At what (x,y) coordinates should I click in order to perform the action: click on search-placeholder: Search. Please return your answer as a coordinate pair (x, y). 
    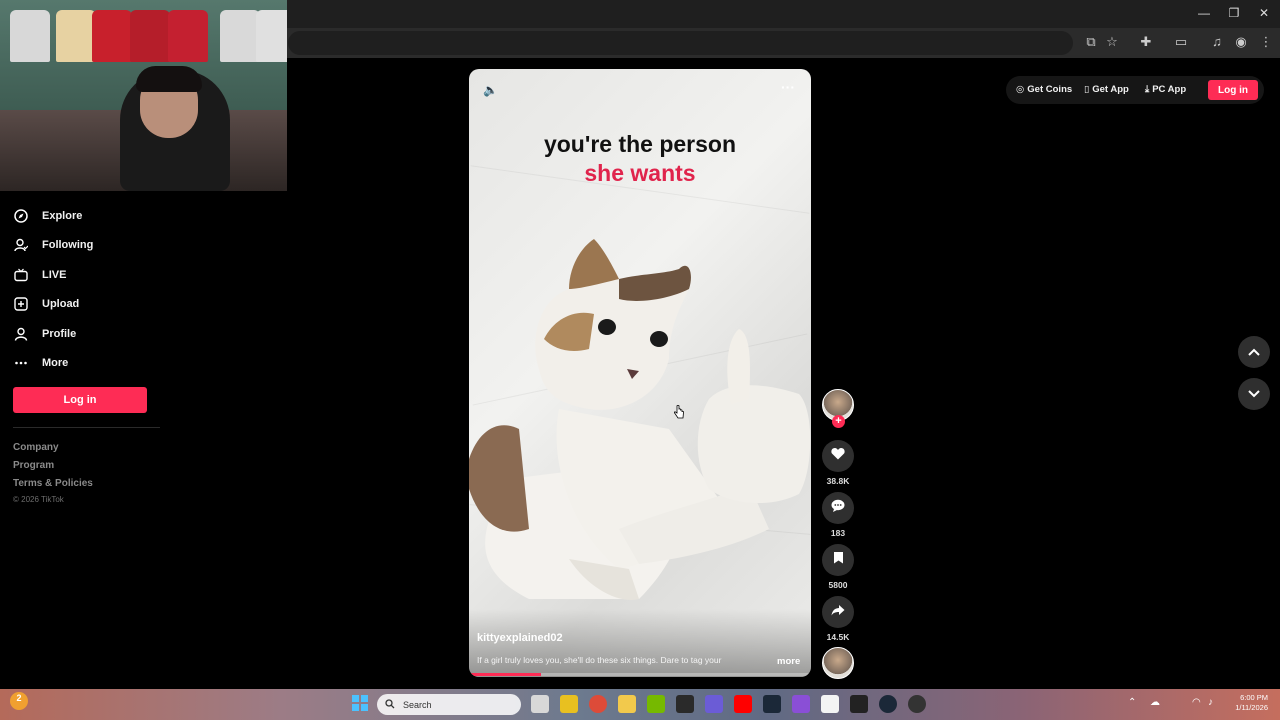
    Looking at the image, I should click on (417, 704).